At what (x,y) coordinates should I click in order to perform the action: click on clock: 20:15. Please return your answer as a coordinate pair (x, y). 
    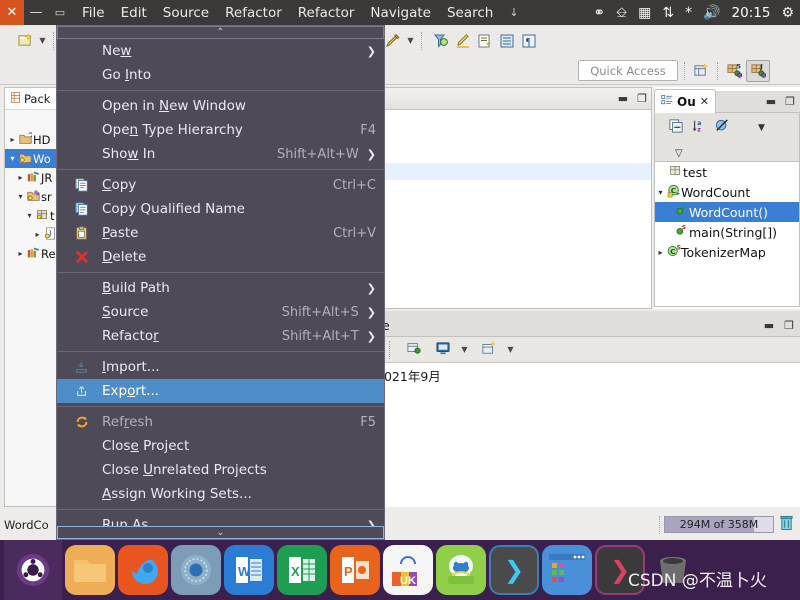
    Looking at the image, I should click on (751, 13).